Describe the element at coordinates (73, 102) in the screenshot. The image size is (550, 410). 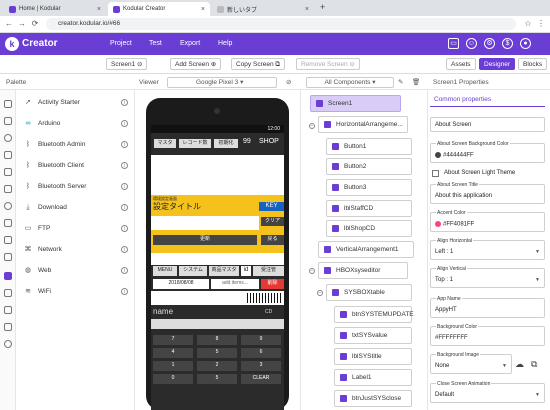
I see `palette-item-activity-starter: ➚ Activity Starter i` at that location.